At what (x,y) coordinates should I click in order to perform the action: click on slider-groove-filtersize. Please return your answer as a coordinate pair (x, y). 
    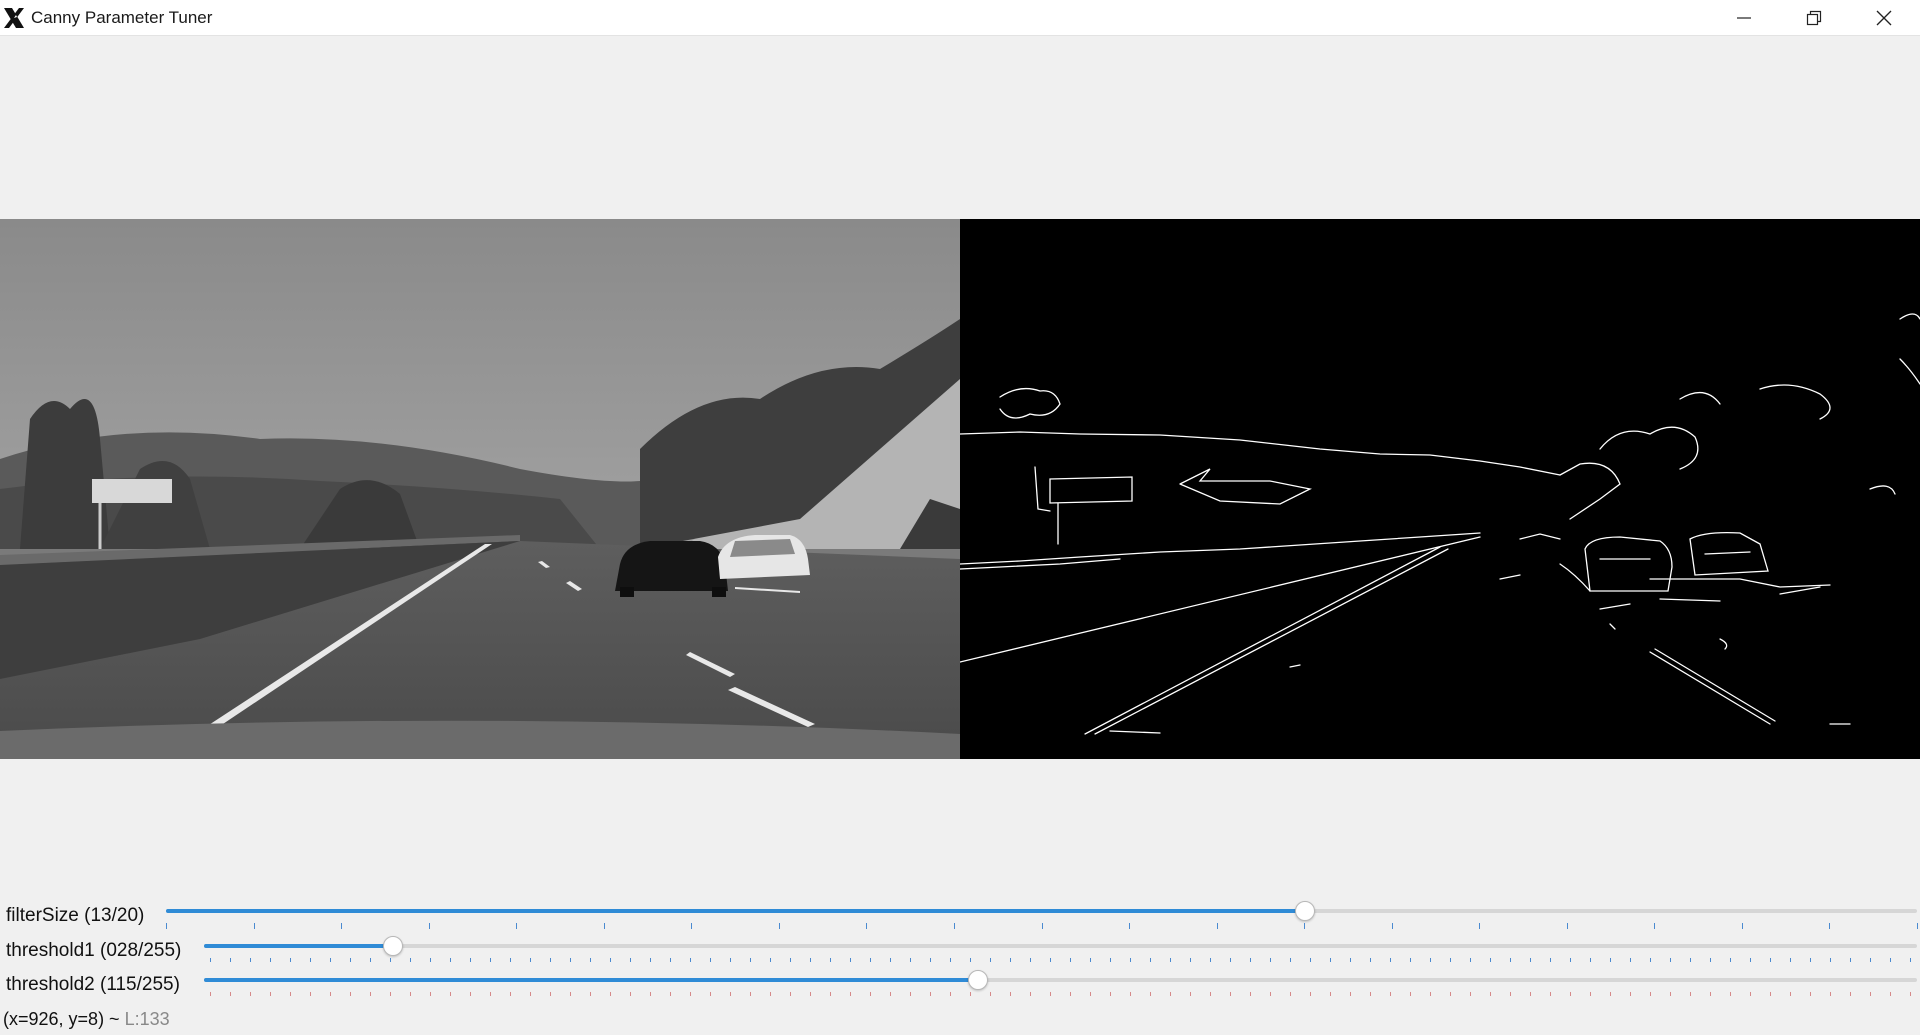
    Looking at the image, I should click on (1041, 911).